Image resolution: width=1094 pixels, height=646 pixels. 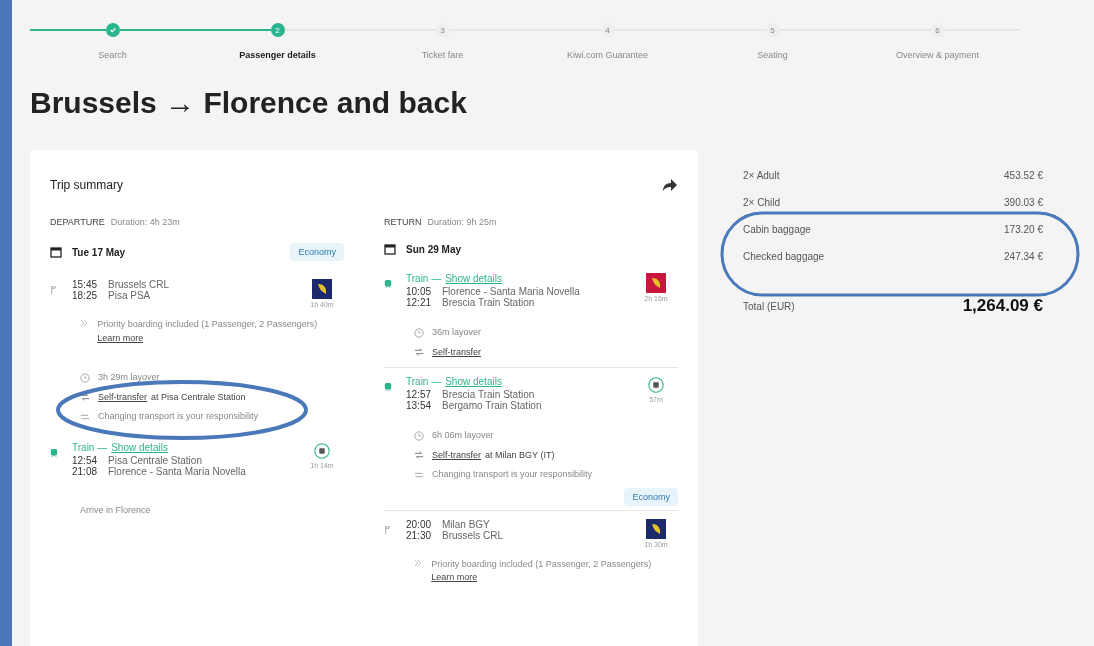 I want to click on arrival-place: Brescia Train Station, so click(x=488, y=302).